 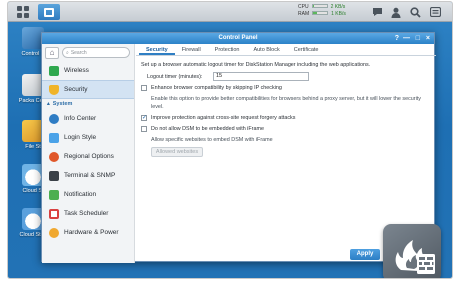 I want to click on taskbar-control-panel-button, so click(x=49, y=12).